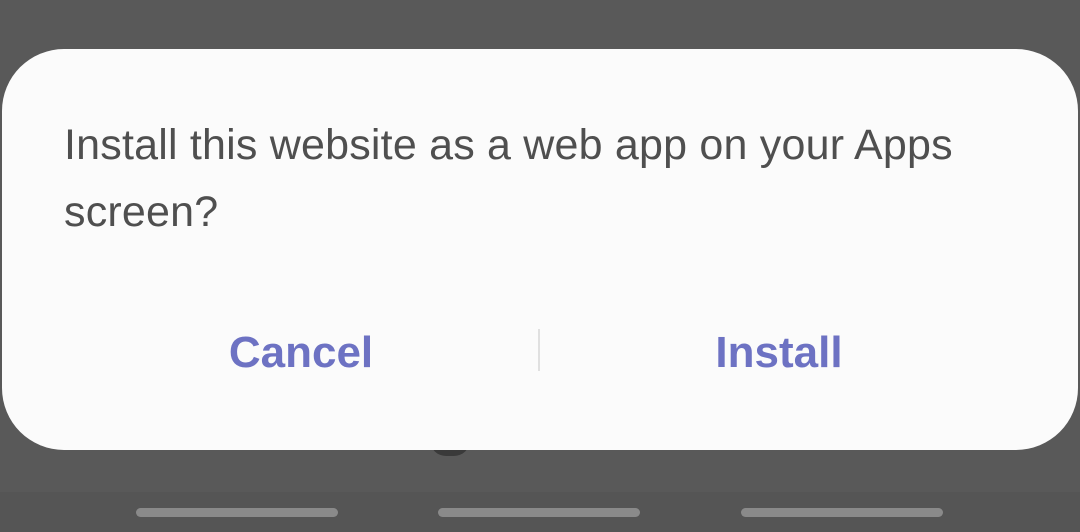  I want to click on cancel-button: Cancel, so click(301, 353).